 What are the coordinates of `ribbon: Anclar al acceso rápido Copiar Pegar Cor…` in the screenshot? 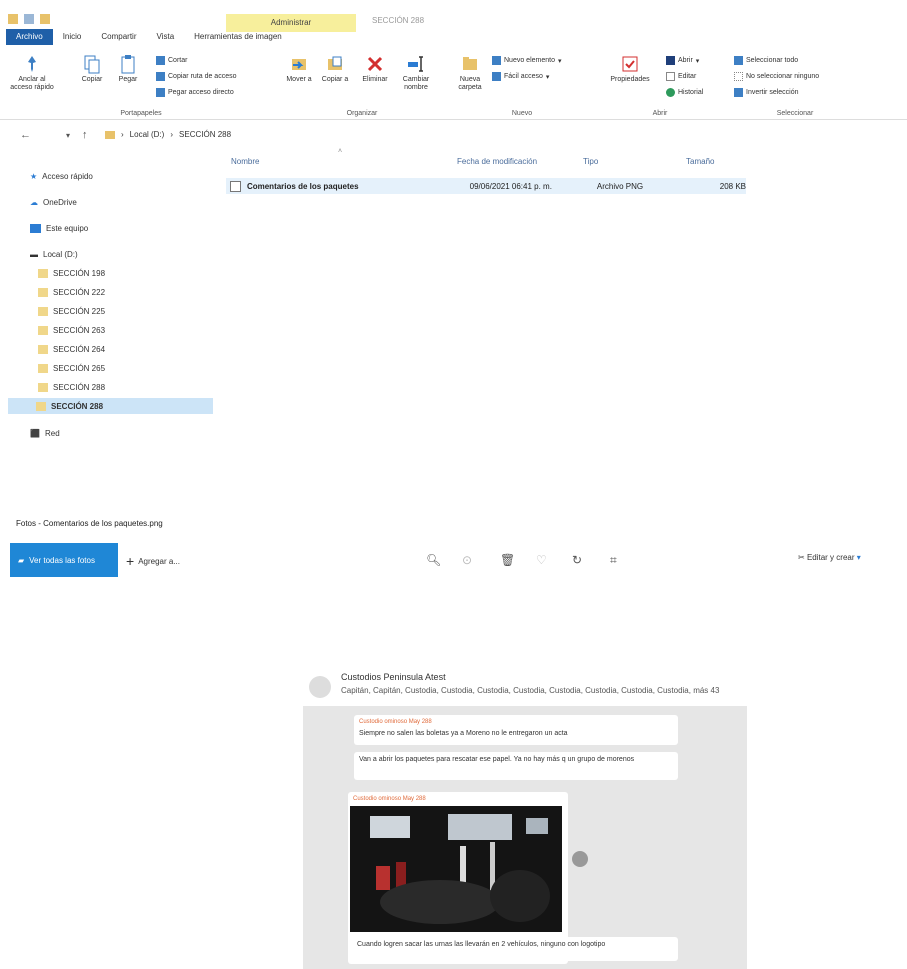 It's located at (453, 83).